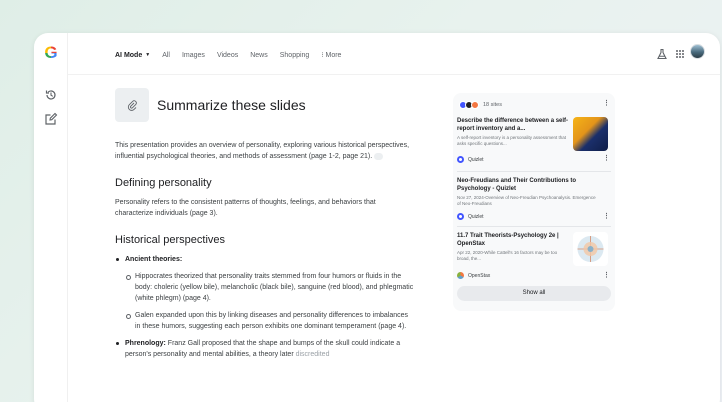 The height and width of the screenshot is (402, 722). What do you see at coordinates (148, 55) in the screenshot?
I see `caret-down-icon: ▼` at bounding box center [148, 55].